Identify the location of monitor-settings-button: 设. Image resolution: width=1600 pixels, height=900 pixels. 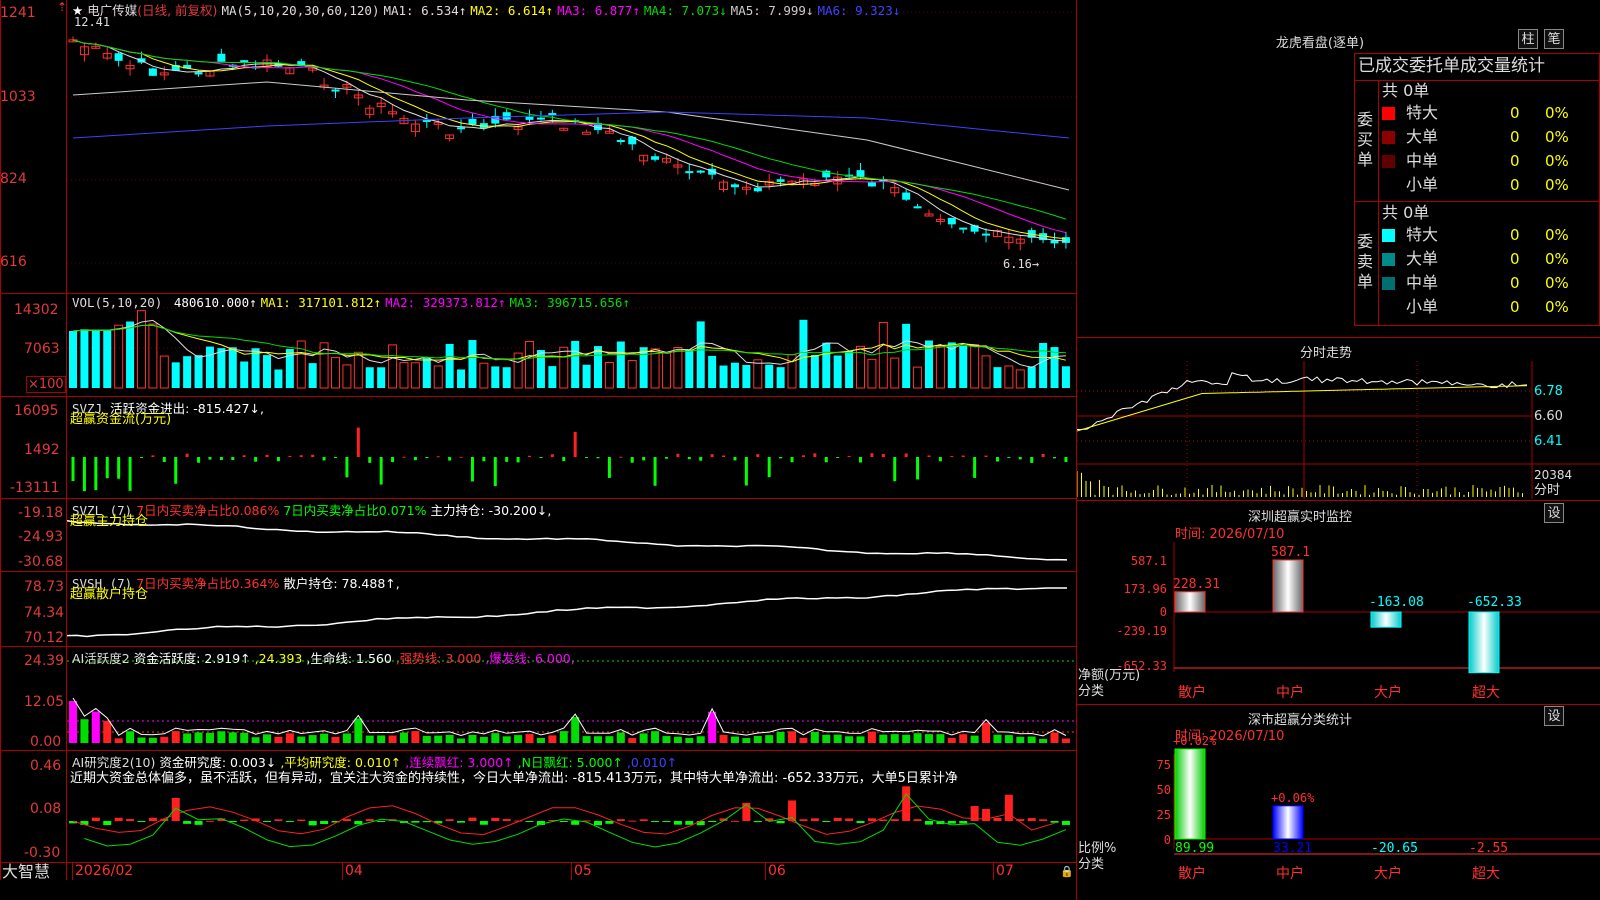
(1554, 513).